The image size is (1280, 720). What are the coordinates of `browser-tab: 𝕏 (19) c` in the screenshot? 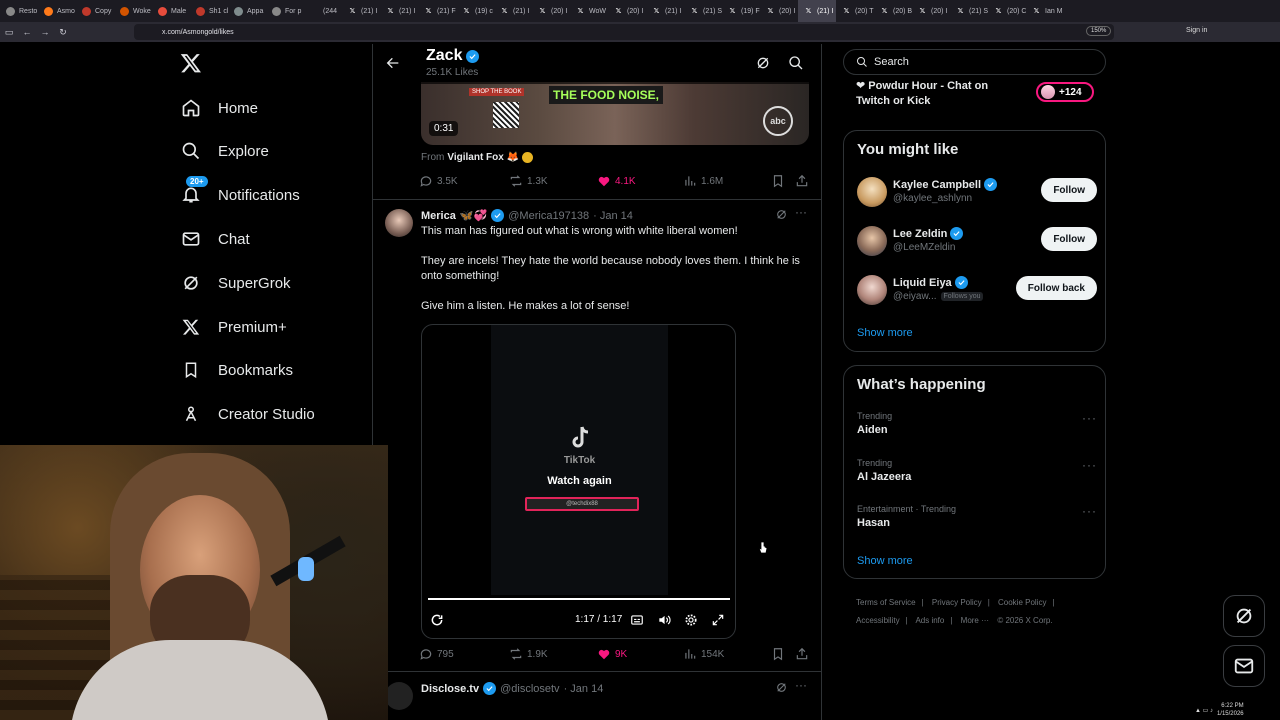 It's located at (475, 11).